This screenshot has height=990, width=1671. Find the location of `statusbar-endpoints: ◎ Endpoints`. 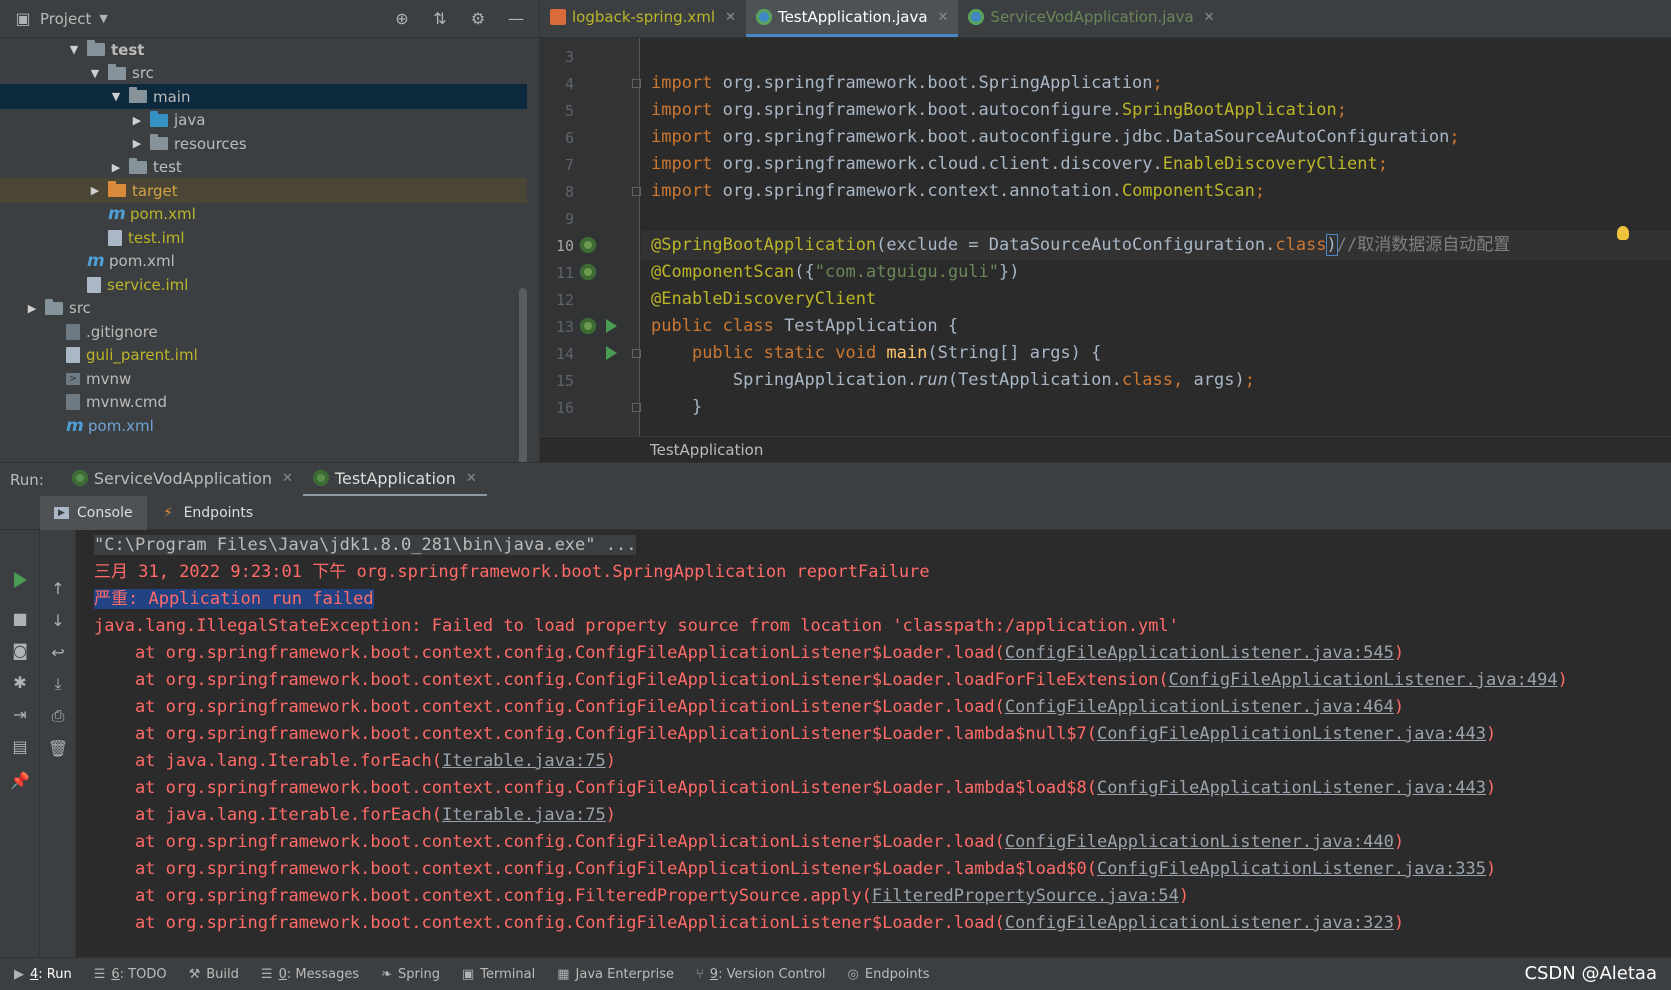

statusbar-endpoints: ◎ Endpoints is located at coordinates (889, 974).